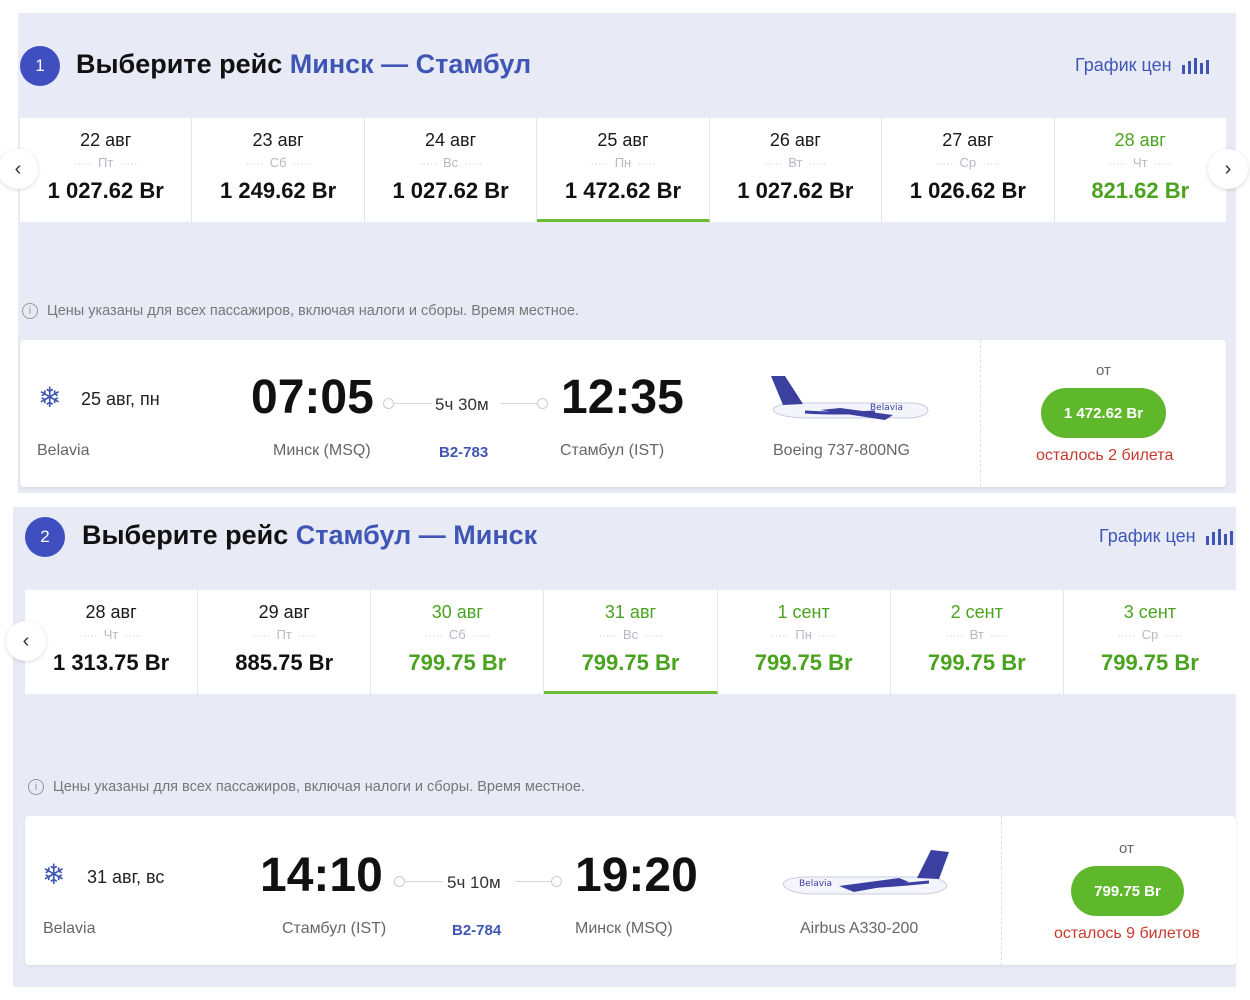 The image size is (1250, 1000). What do you see at coordinates (795, 140) in the screenshot?
I see `date-label: 26 авг` at bounding box center [795, 140].